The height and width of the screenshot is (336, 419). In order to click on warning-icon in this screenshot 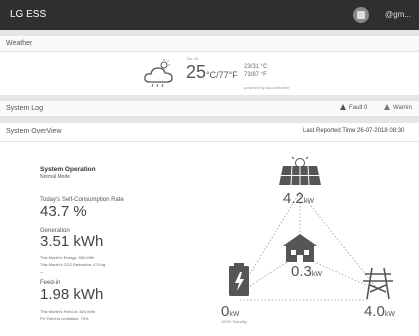, I will do `click(387, 107)`.